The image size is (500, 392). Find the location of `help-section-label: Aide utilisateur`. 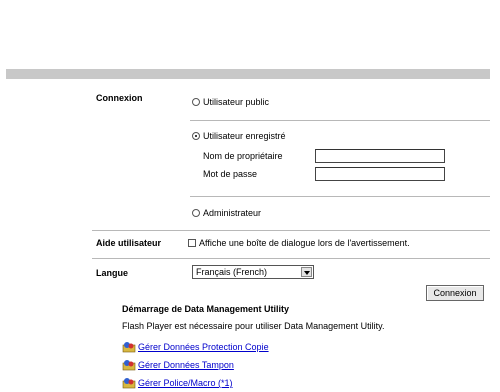

help-section-label: Aide utilisateur is located at coordinates (129, 243).